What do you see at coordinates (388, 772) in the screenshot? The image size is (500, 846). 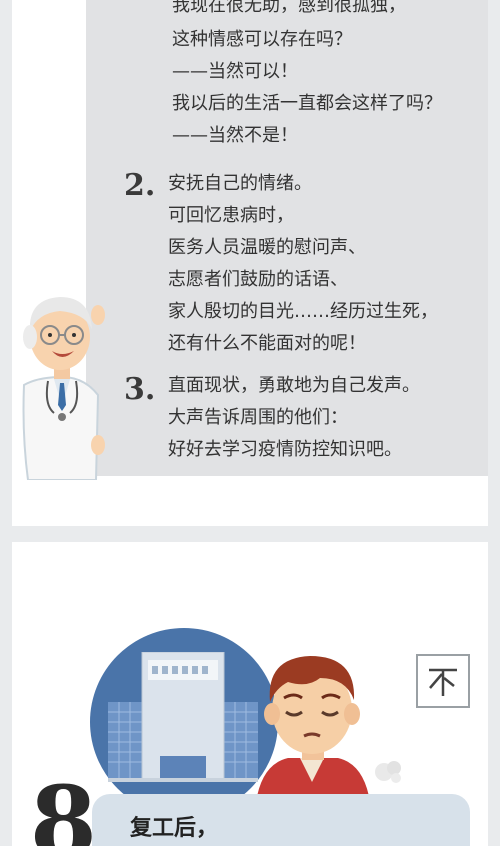 I see `sigh-puff-icon` at bounding box center [388, 772].